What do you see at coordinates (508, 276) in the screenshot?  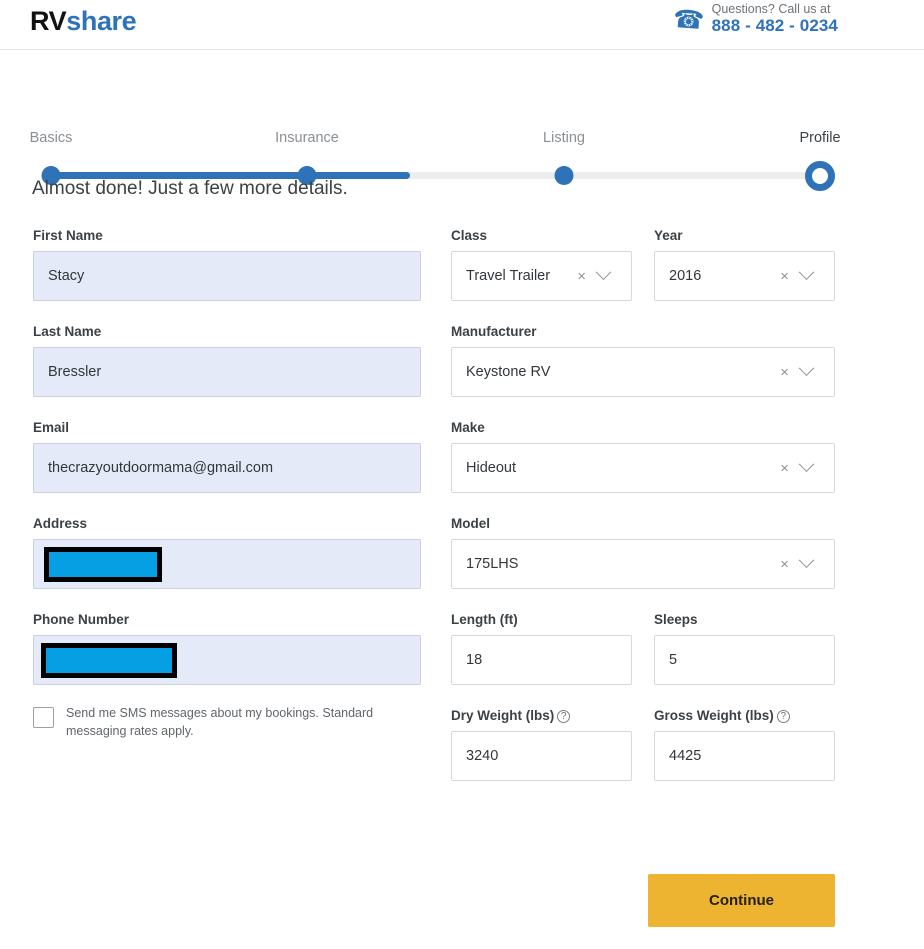 I see `class-value: Travel Trailer` at bounding box center [508, 276].